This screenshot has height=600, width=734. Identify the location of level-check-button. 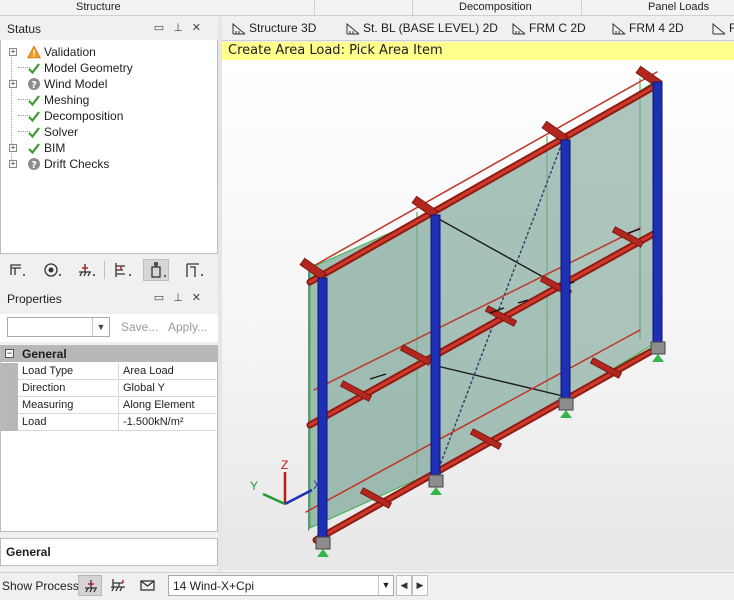
(122, 270).